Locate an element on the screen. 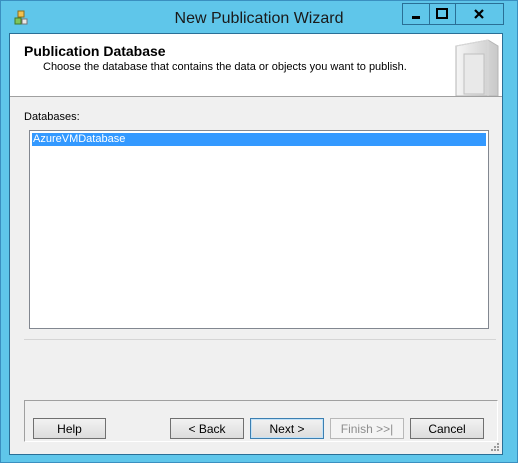 The image size is (518, 463). next-button: Next > is located at coordinates (287, 428).